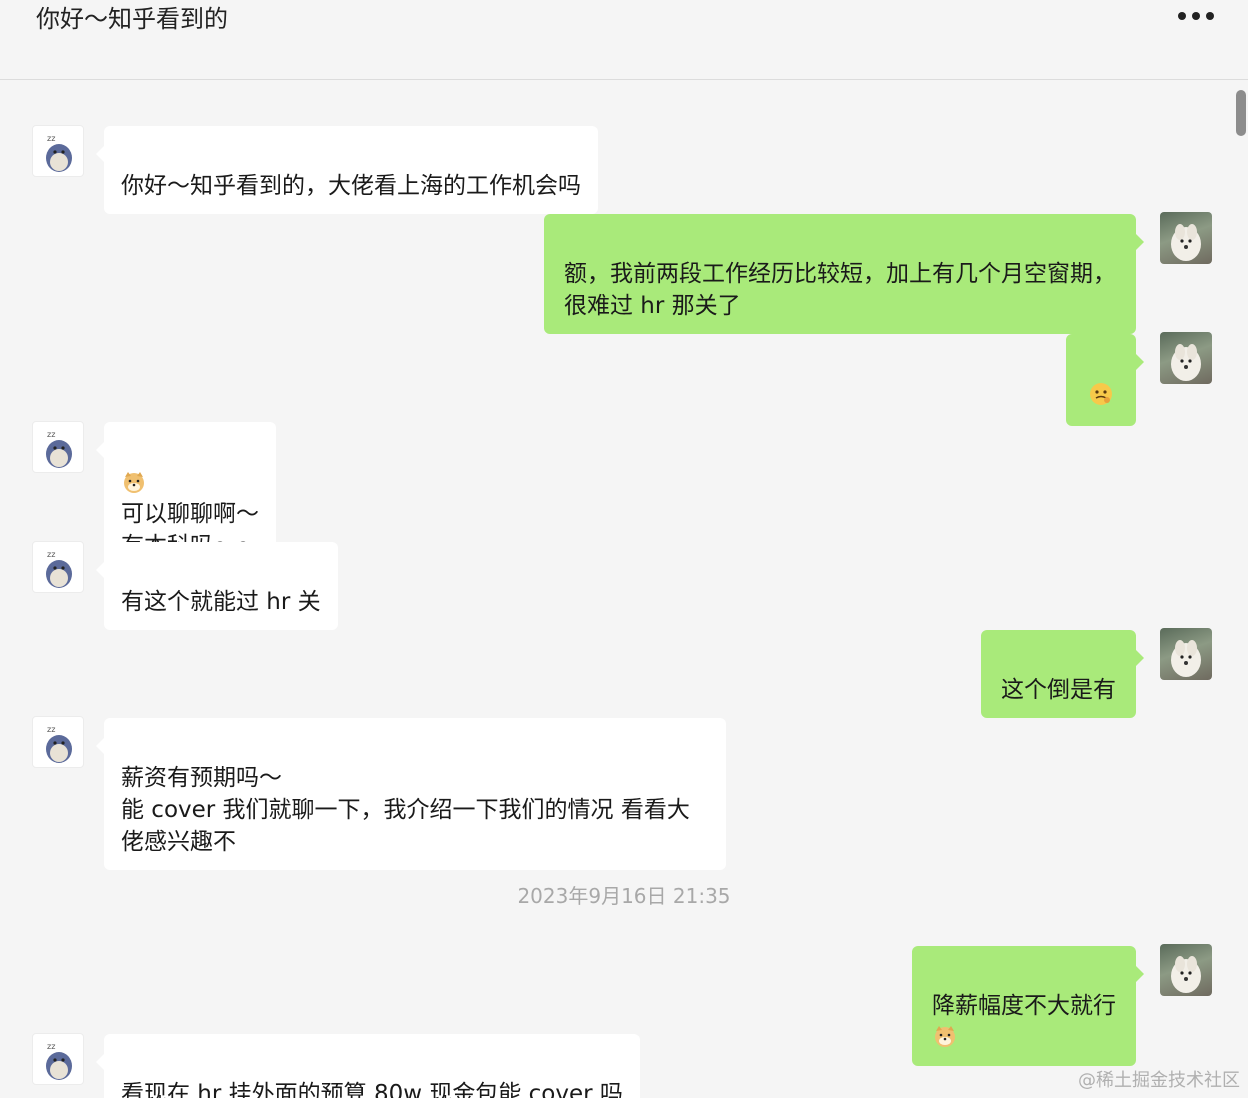 The height and width of the screenshot is (1098, 1248). Describe the element at coordinates (1101, 394) in the screenshot. I see `thinking-face-emoji-icon` at that location.